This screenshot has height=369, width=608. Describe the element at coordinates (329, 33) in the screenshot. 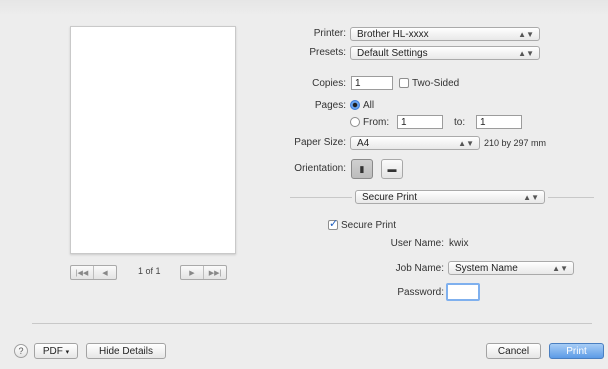

I see `printer-label: Printer:` at that location.